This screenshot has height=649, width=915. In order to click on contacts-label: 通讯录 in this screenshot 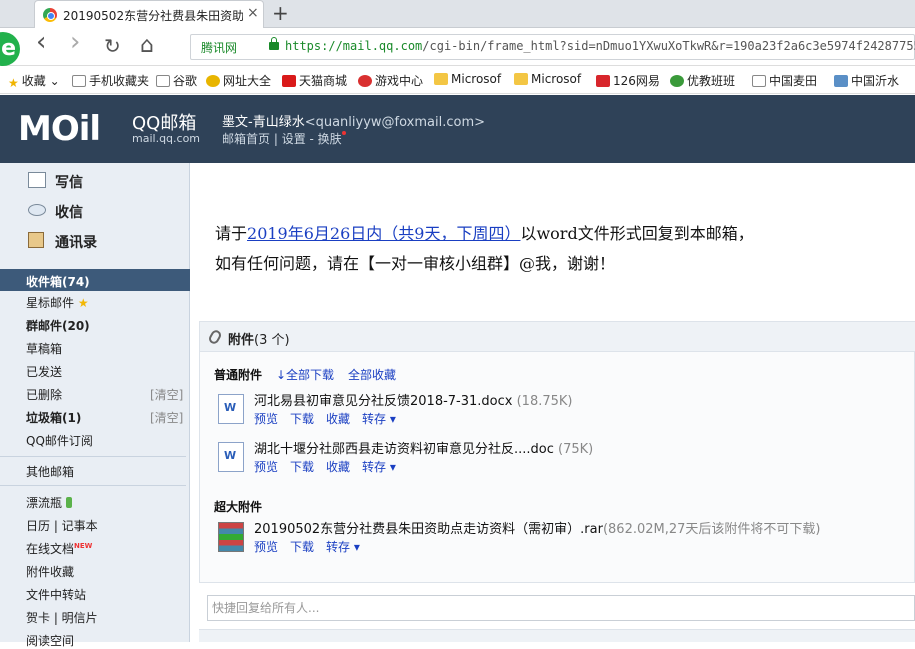, I will do `click(76, 243)`.